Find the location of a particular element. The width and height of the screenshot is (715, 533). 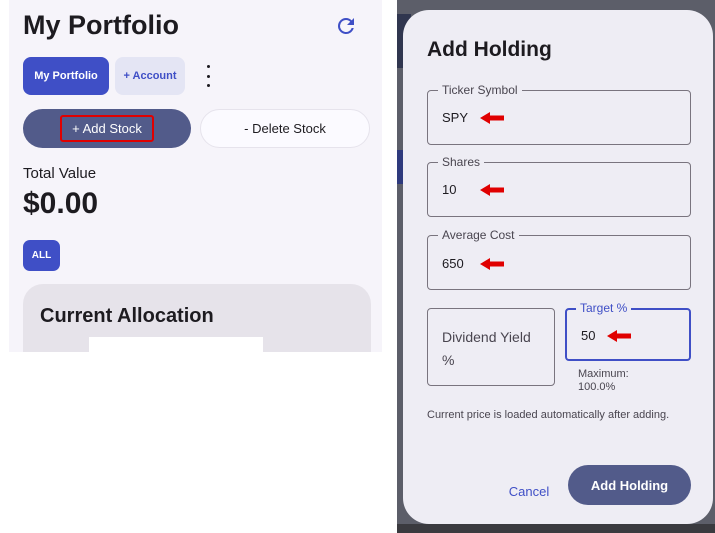

dividend-yield-field: Dividend Yield % is located at coordinates (491, 347).